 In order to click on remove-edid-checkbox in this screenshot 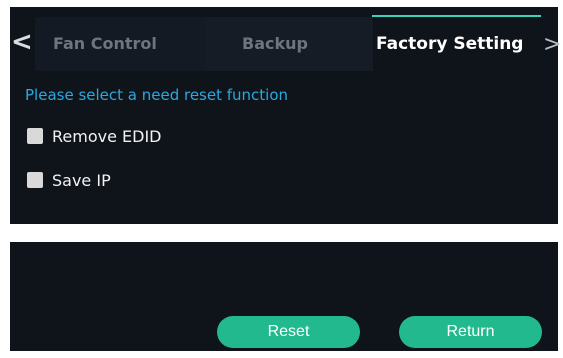, I will do `click(35, 136)`.